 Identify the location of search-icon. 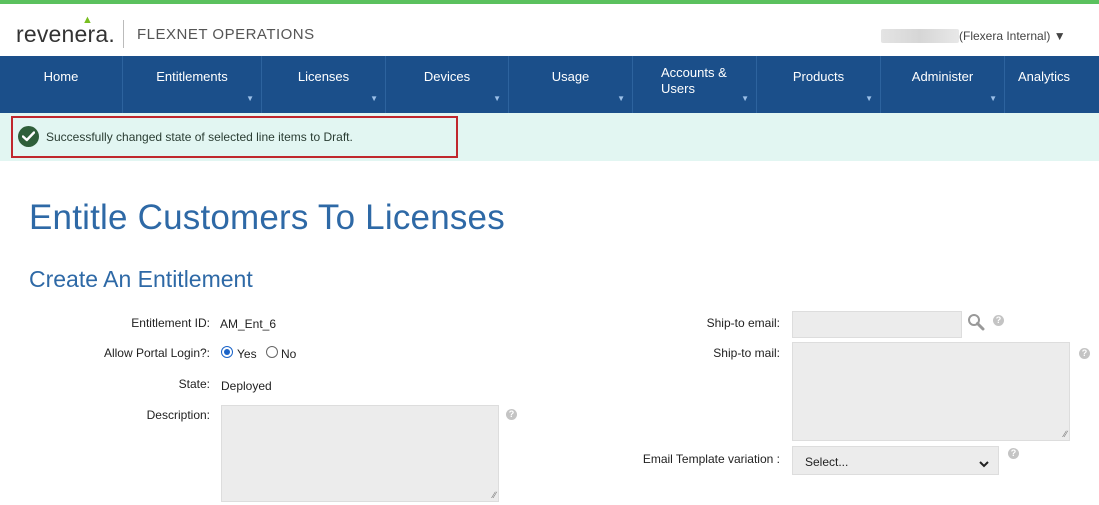
(976, 324).